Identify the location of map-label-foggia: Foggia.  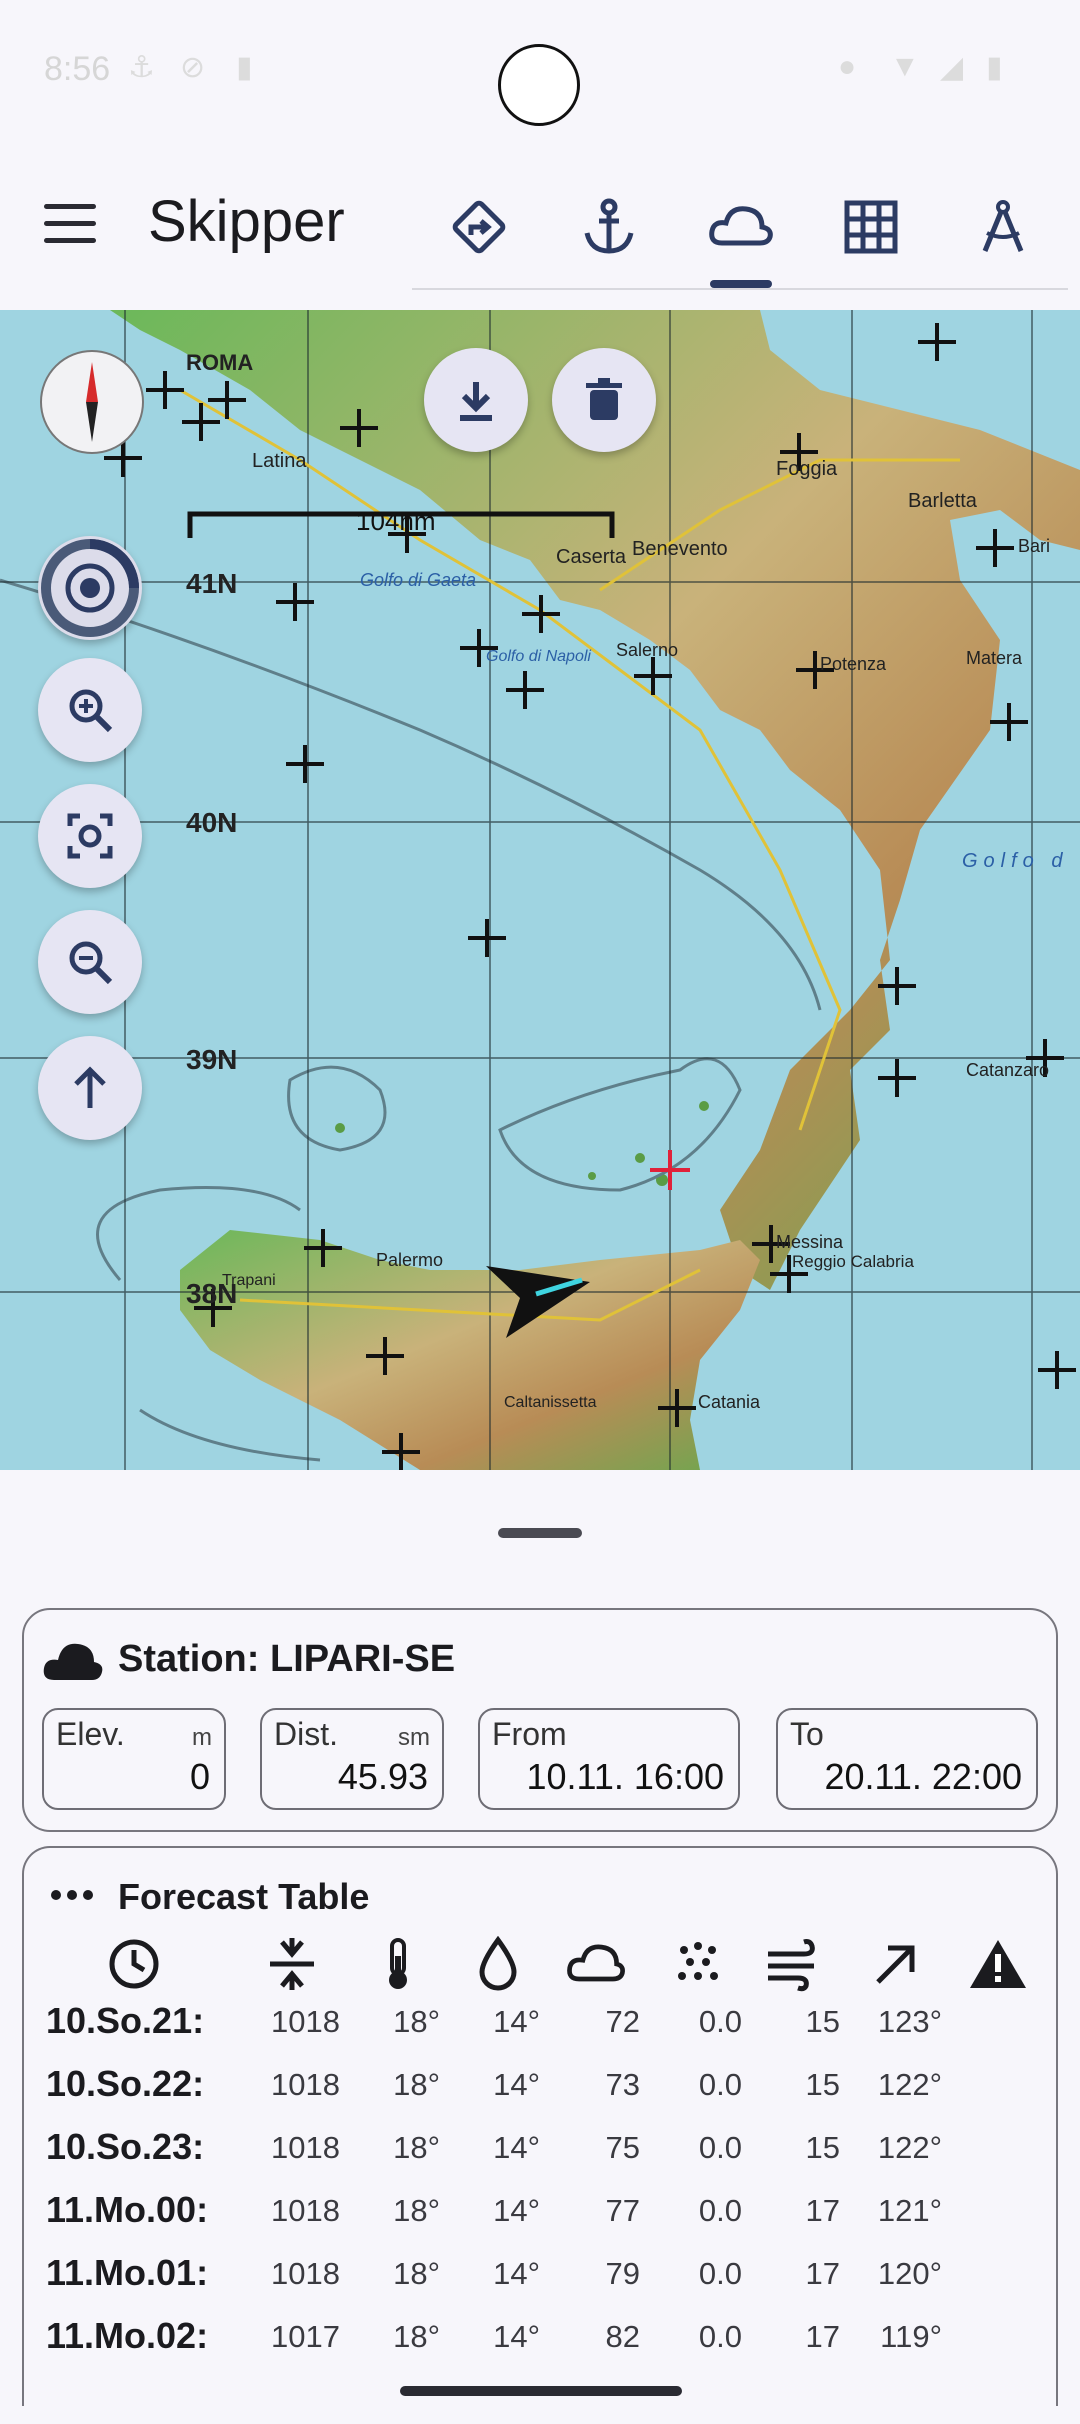
(807, 469).